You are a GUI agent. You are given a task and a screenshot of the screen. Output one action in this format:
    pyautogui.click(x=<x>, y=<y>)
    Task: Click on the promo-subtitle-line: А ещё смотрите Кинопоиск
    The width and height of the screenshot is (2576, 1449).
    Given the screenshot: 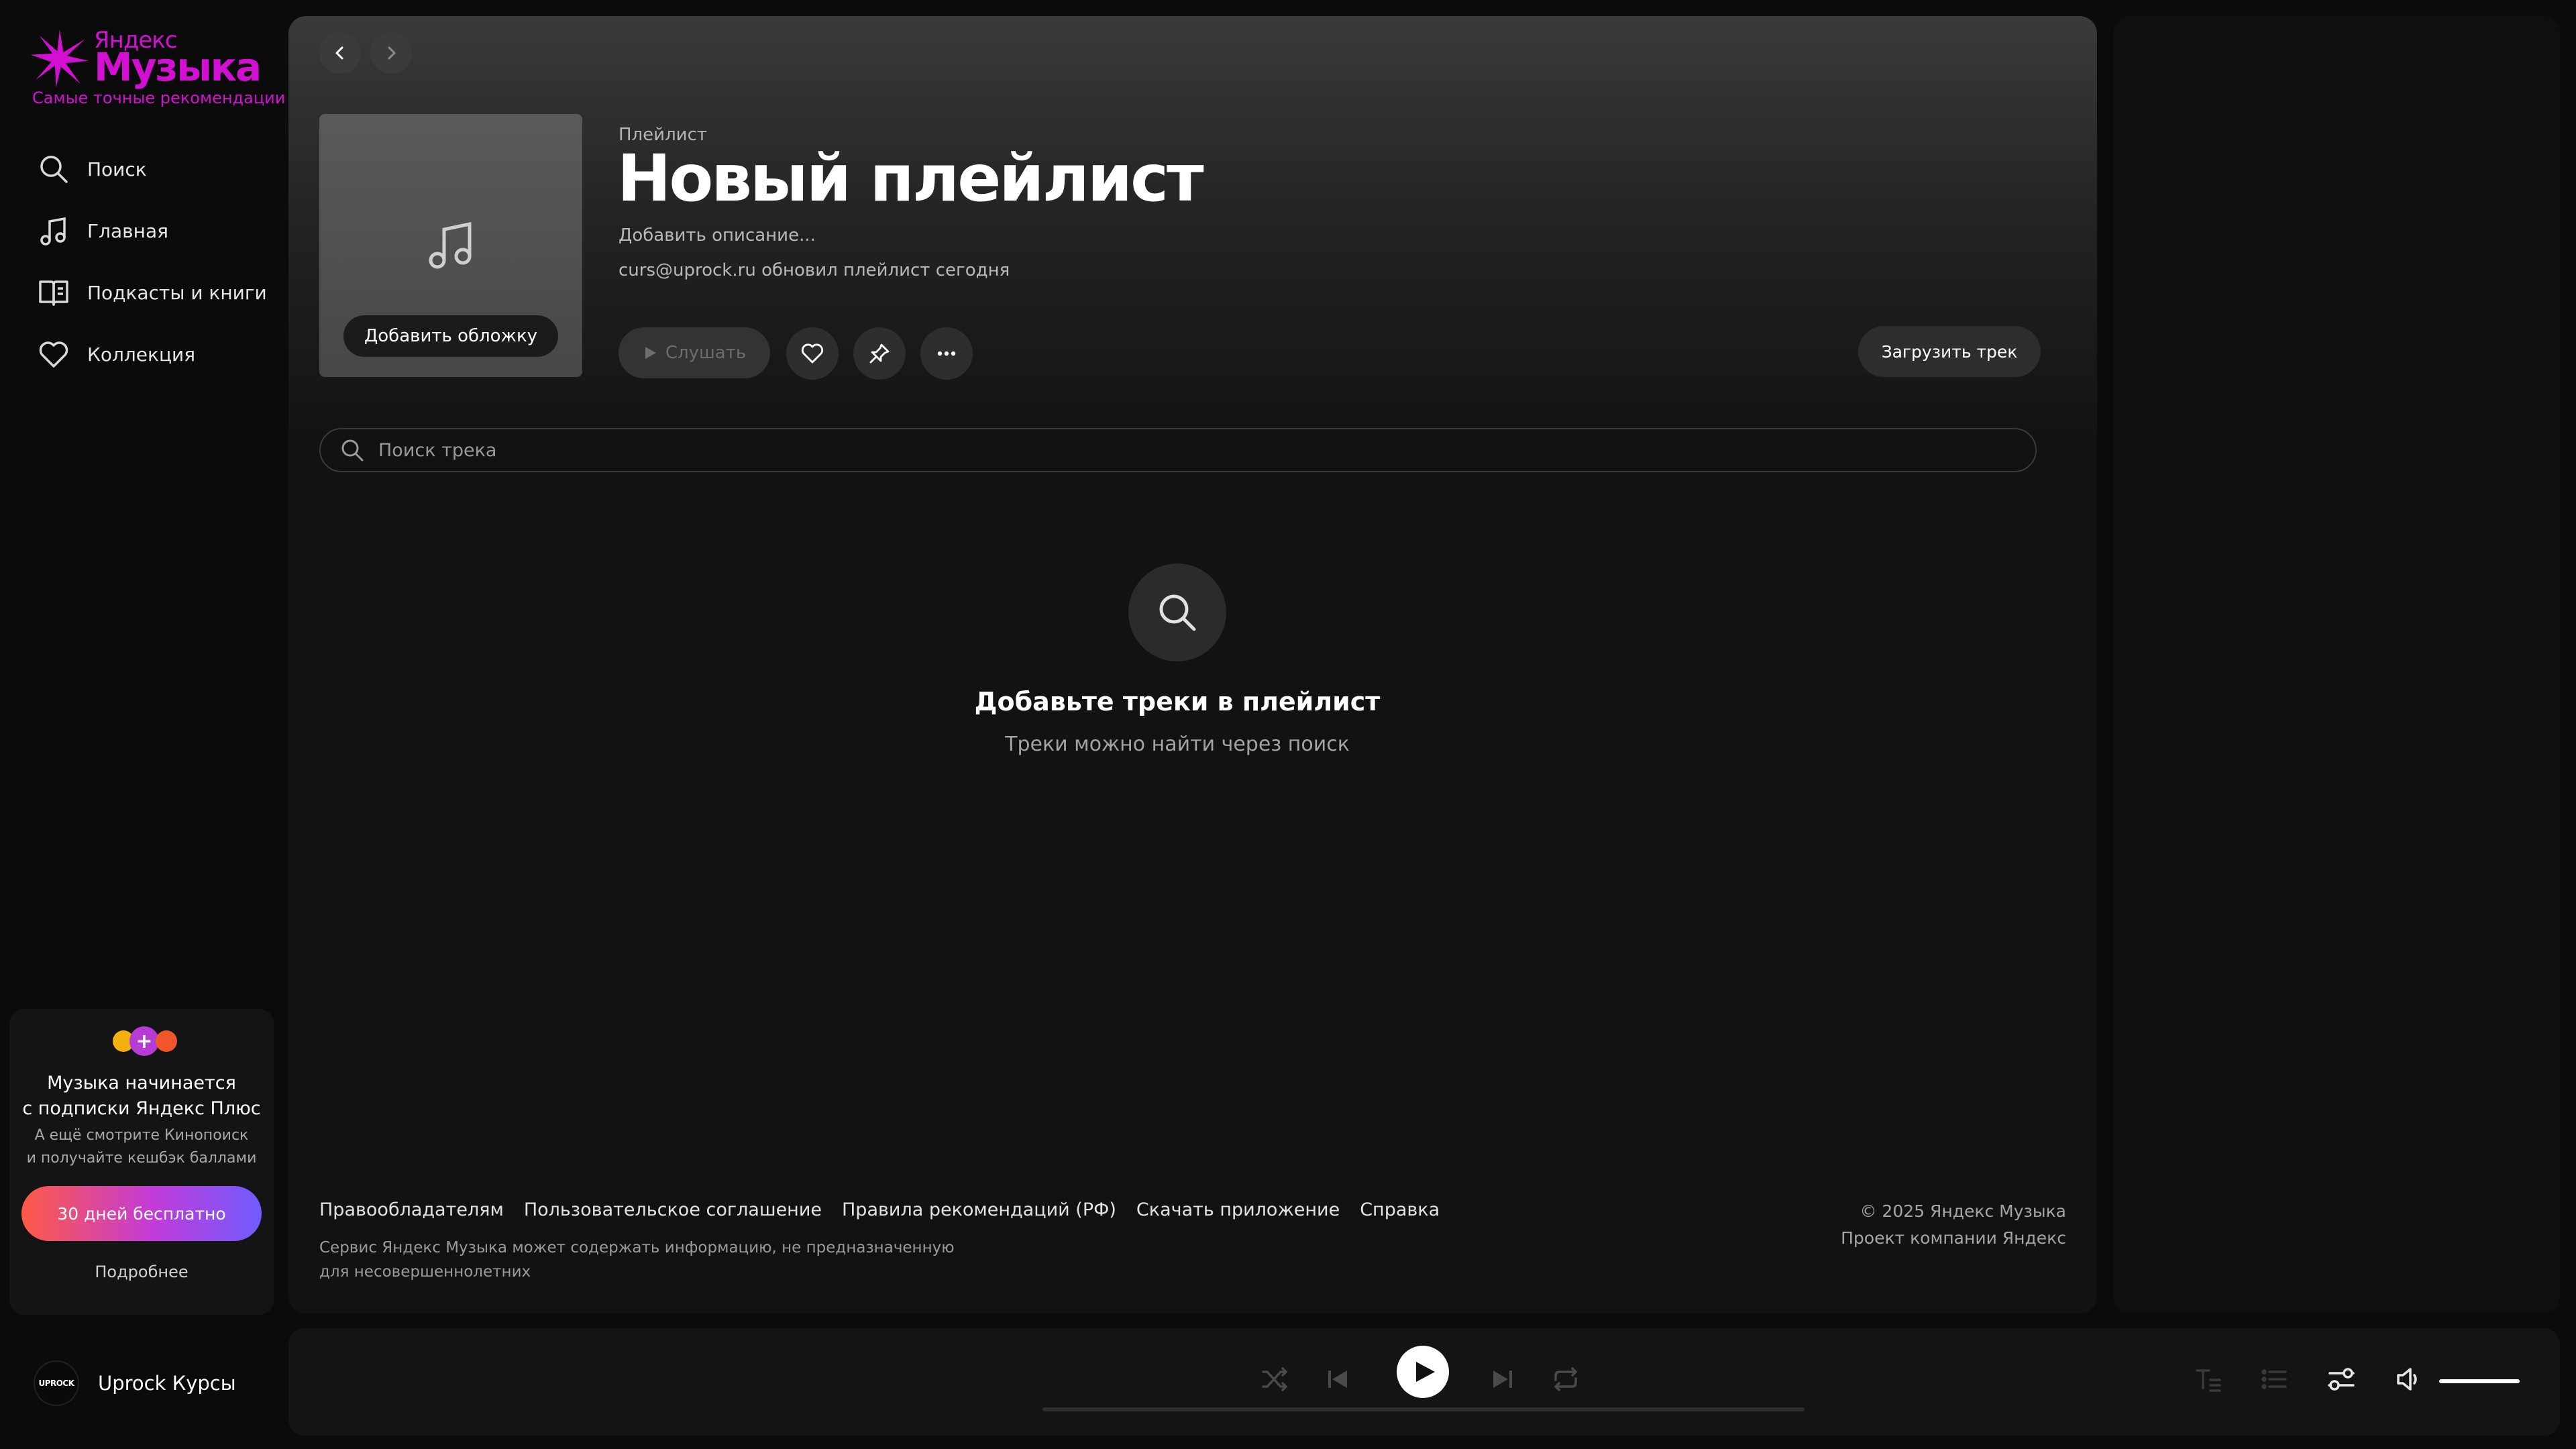 What is the action you would take?
    pyautogui.click(x=141, y=1135)
    